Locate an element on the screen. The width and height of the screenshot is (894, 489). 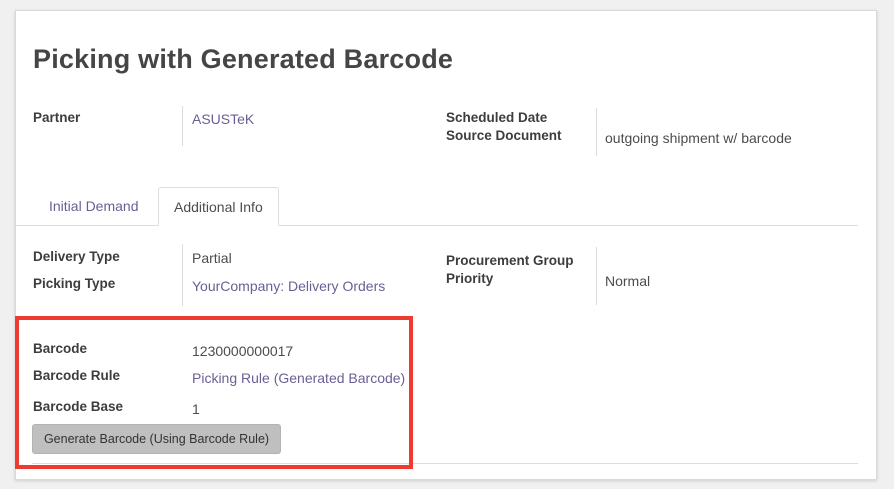
barcode-rule-label: Barcode Rule is located at coordinates (77, 375).